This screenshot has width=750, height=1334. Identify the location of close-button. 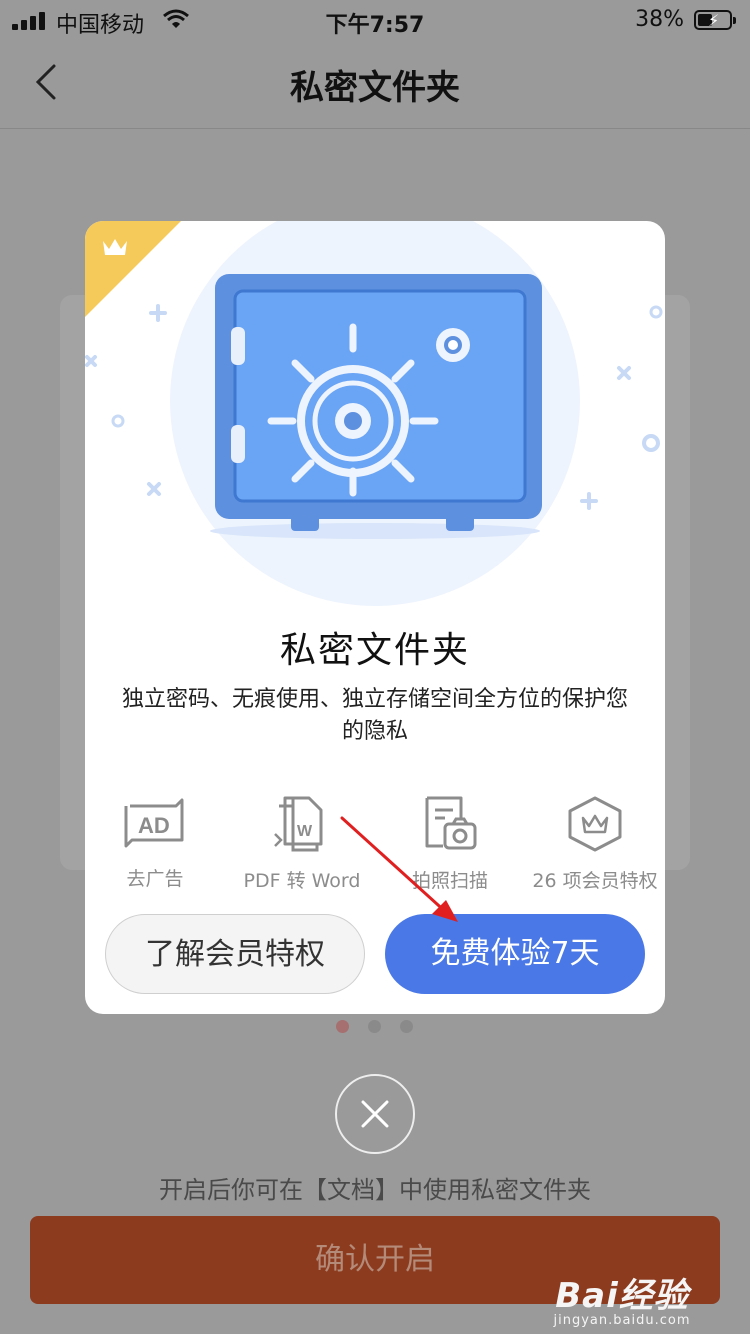
(375, 1114).